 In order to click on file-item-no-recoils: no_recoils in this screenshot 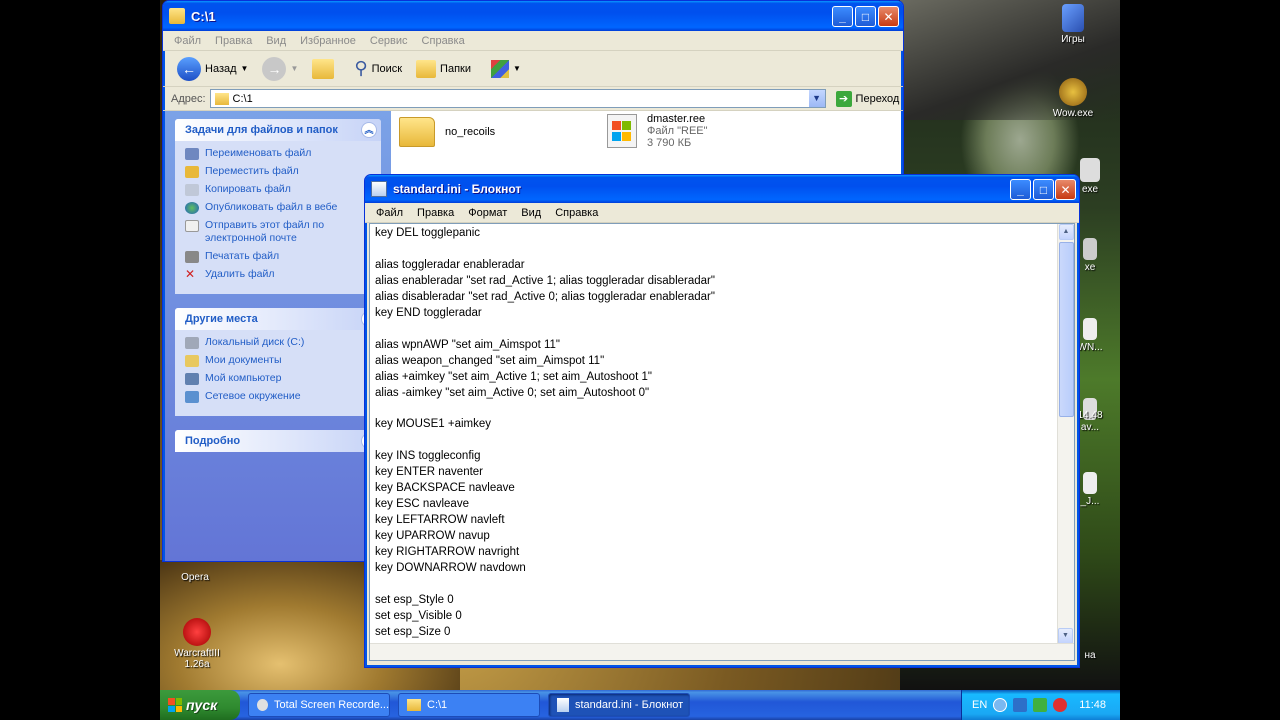, I will do `click(447, 132)`.